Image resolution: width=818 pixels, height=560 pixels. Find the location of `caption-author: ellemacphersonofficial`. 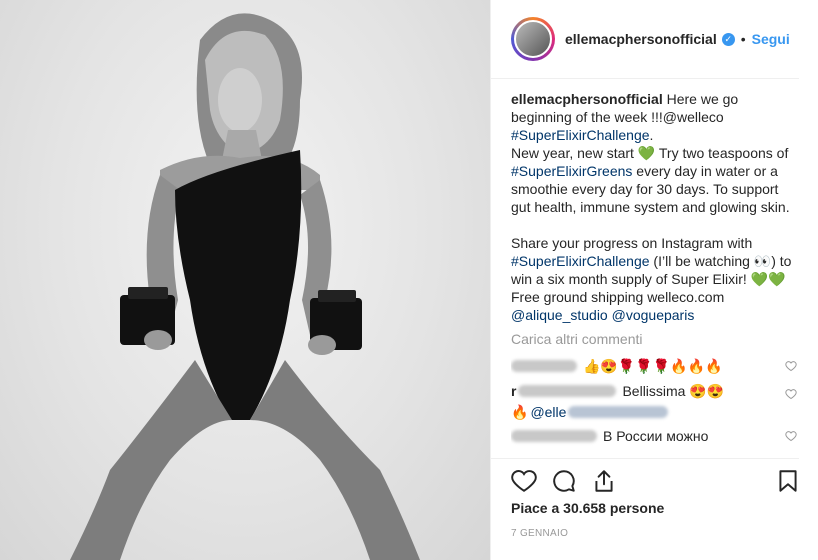

caption-author: ellemacphersonofficial is located at coordinates (587, 99).